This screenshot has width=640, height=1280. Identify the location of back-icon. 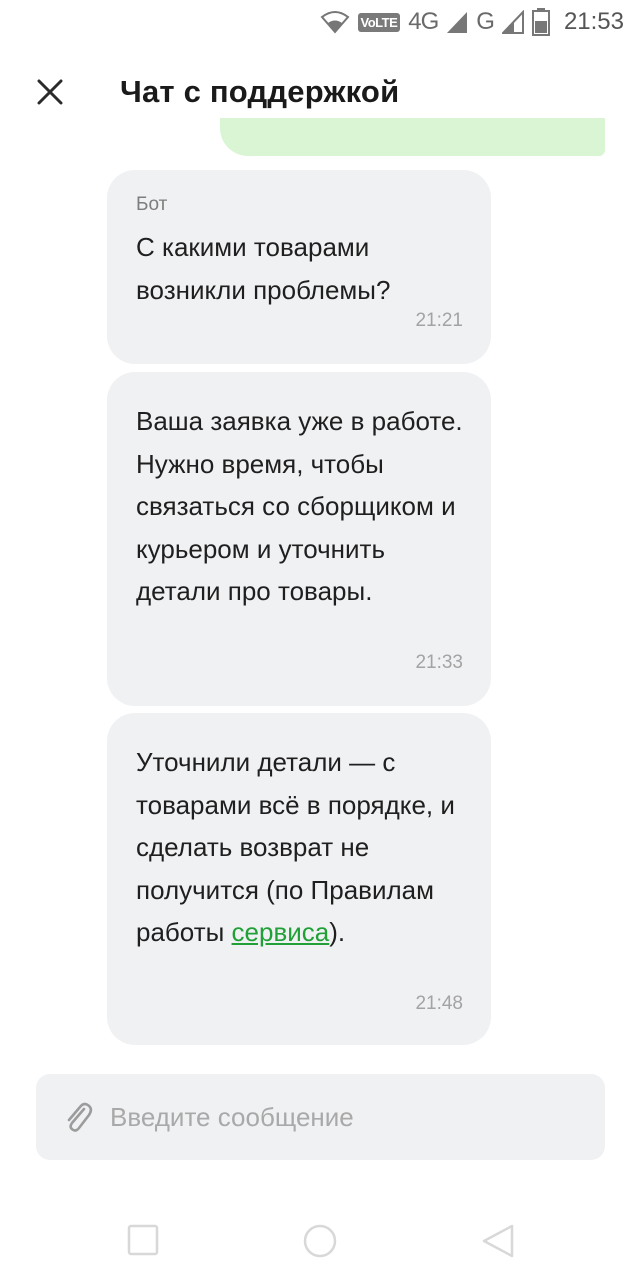
(498, 1241).